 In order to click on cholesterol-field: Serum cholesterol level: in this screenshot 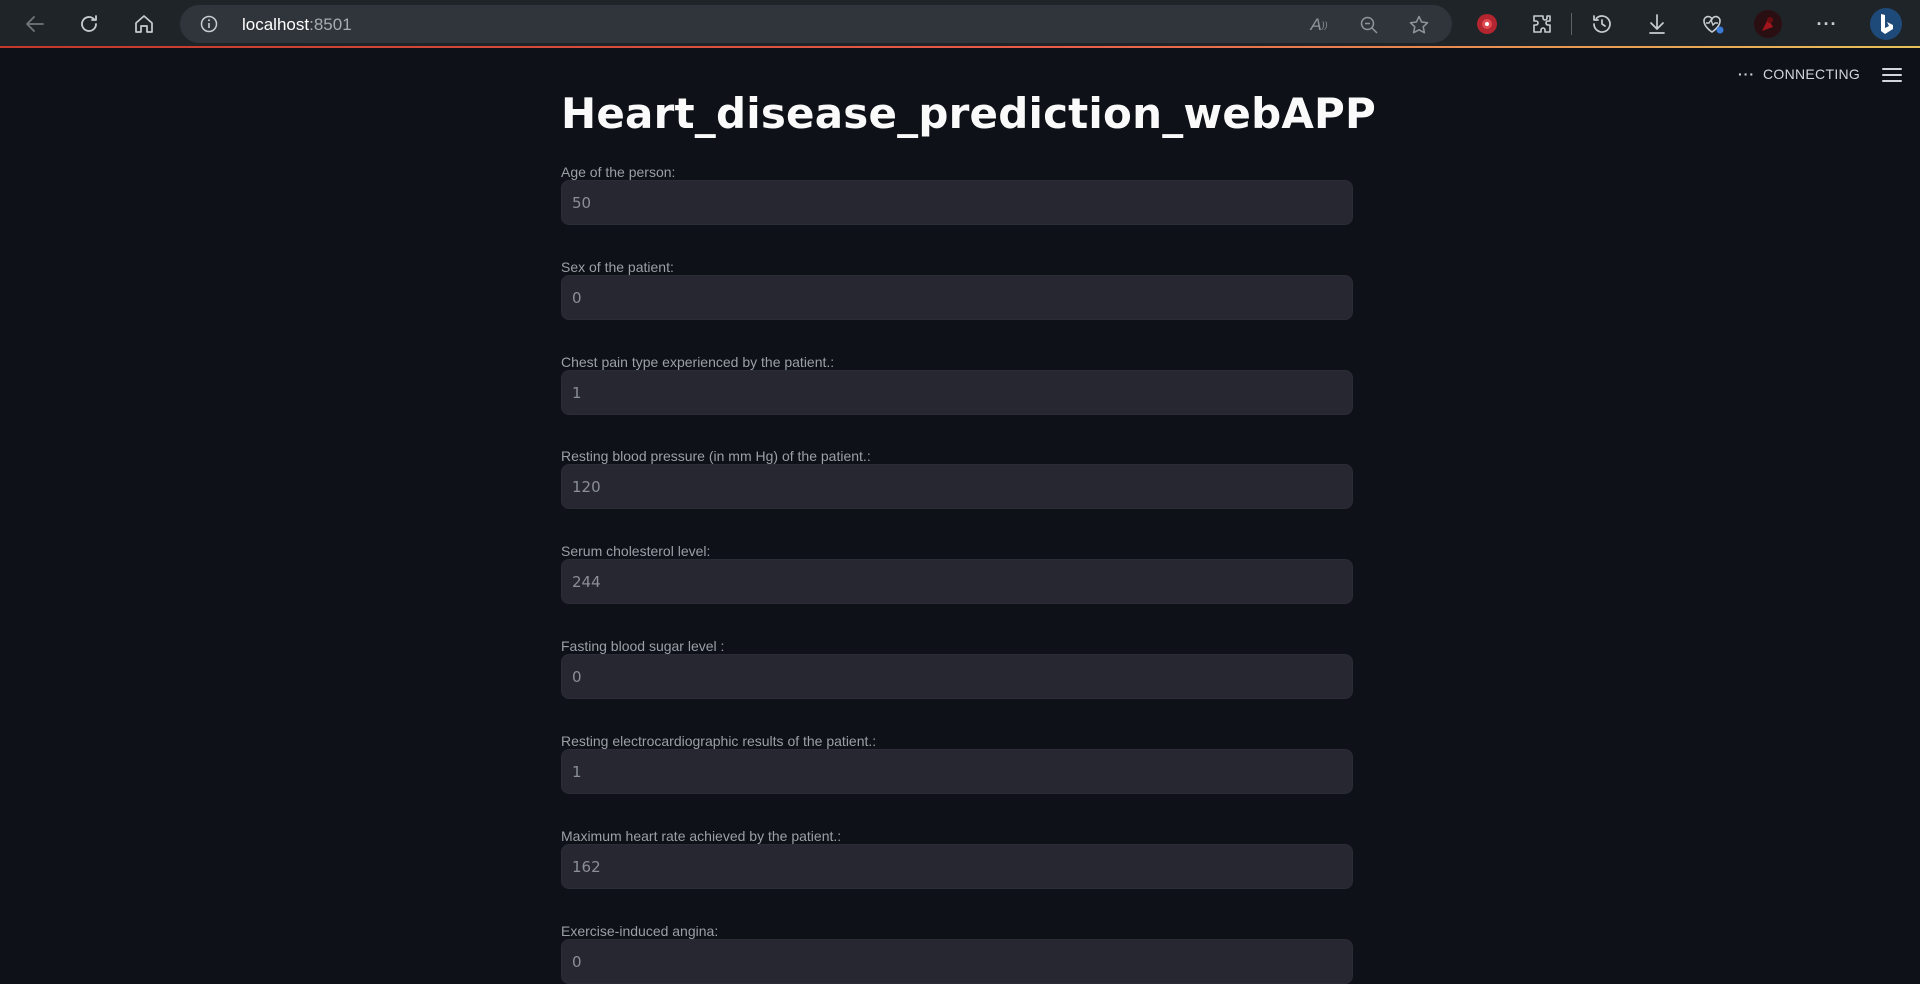, I will do `click(957, 572)`.